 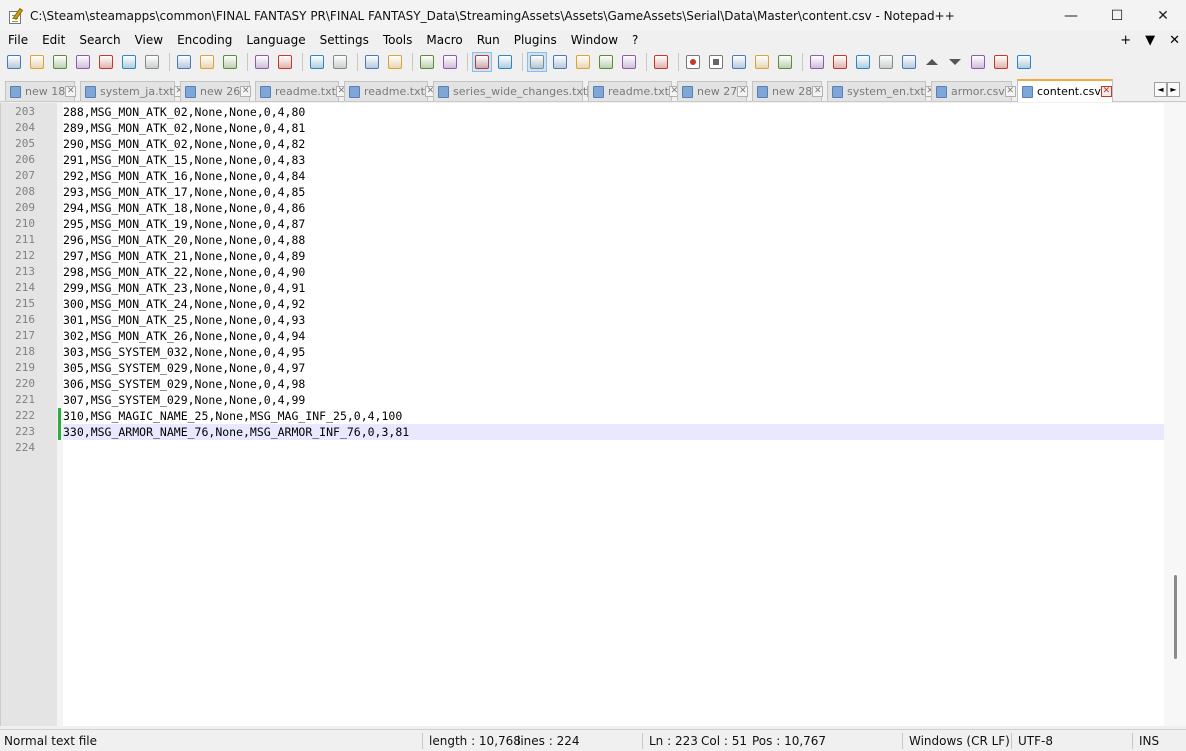 I want to click on panel-toggle-icon, so click(x=1024, y=62).